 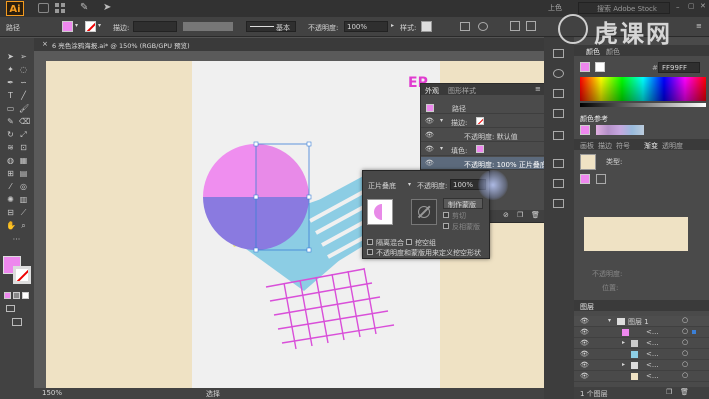 What do you see at coordinates (17, 322) in the screenshot?
I see `screen-mode-icon` at bounding box center [17, 322].